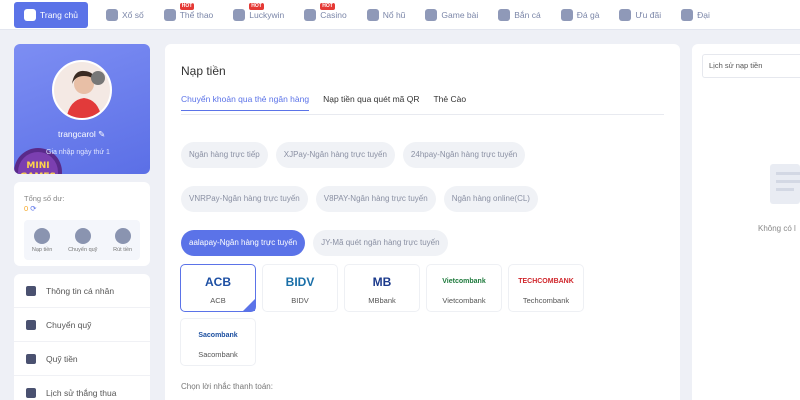 This screenshot has width=800, height=400. I want to click on fund-icon, so click(31, 358).